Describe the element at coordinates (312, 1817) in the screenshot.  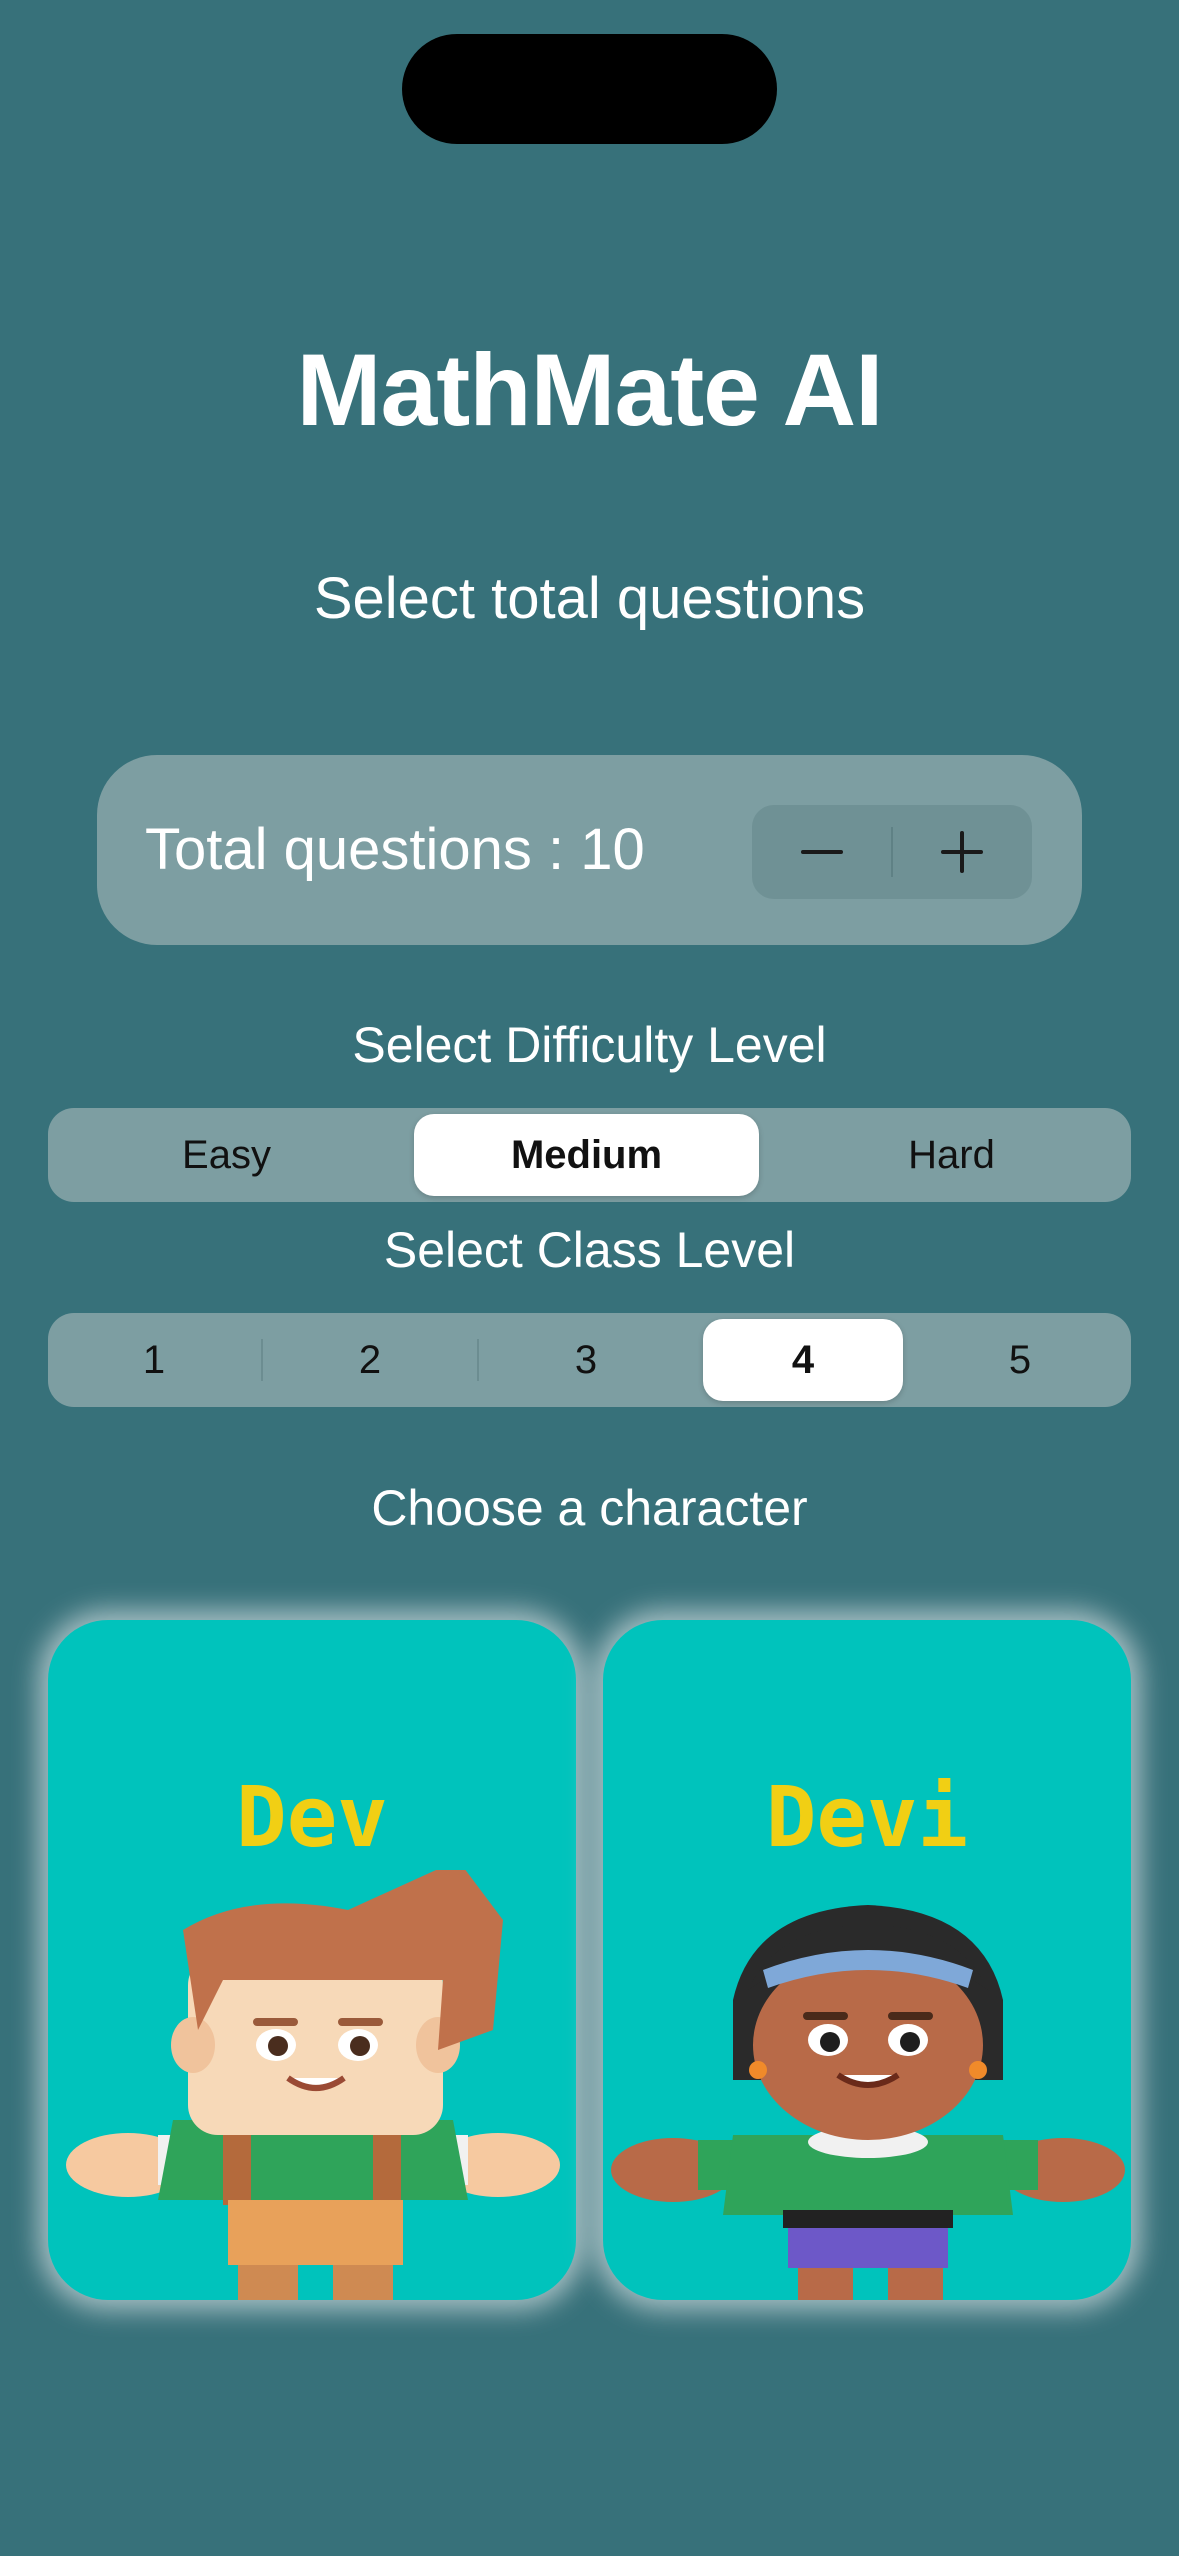
I see `character-name: Dev` at that location.